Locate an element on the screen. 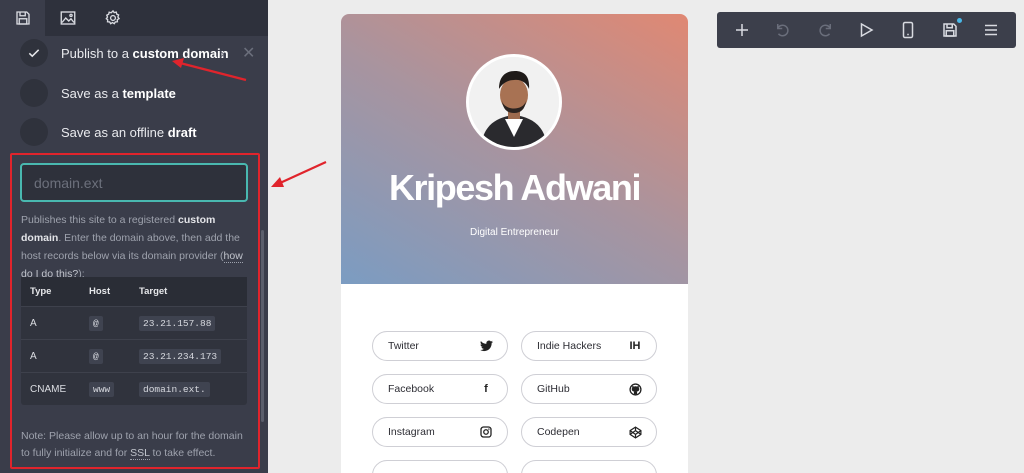 Image resolution: width=1024 pixels, height=473 pixels. option-label: Save as an offline draft is located at coordinates (129, 132).